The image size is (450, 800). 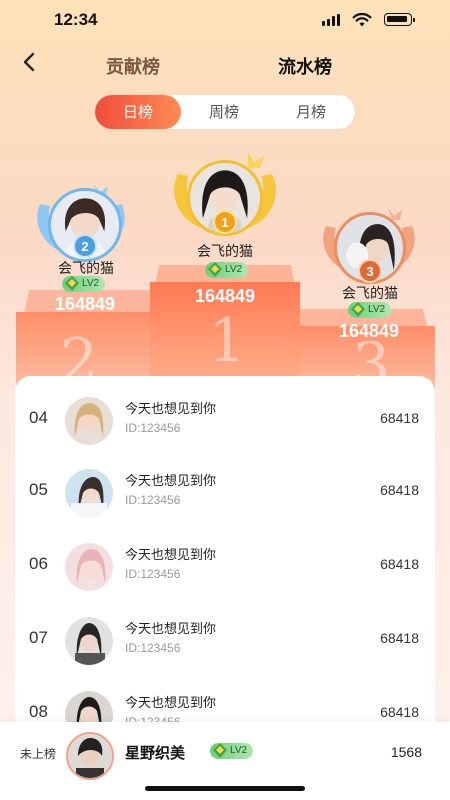 I want to click on podium-name-2: 会飞的猫, so click(x=86, y=269).